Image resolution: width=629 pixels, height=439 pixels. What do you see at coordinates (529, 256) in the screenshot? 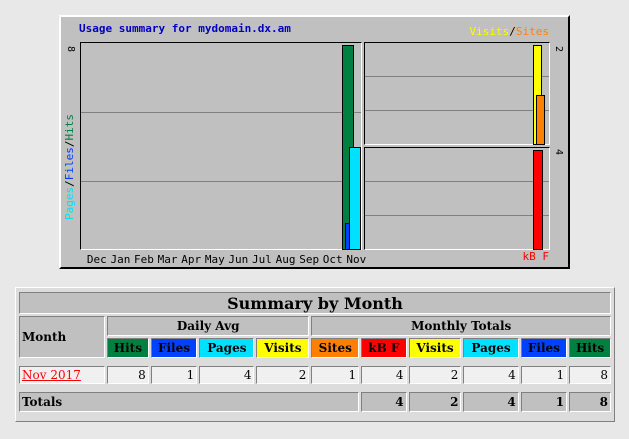
I see `legend-kb: kB` at bounding box center [529, 256].